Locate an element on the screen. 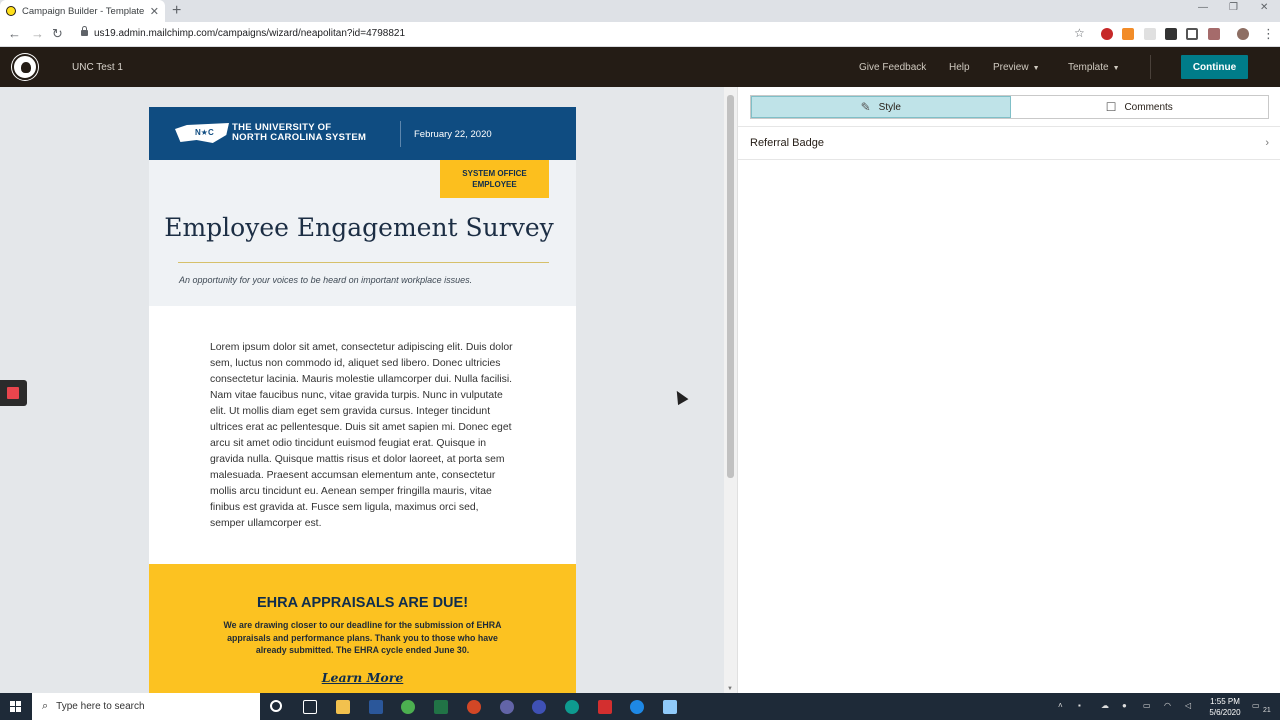  mailchimp-favicon-icon is located at coordinates (11, 11).